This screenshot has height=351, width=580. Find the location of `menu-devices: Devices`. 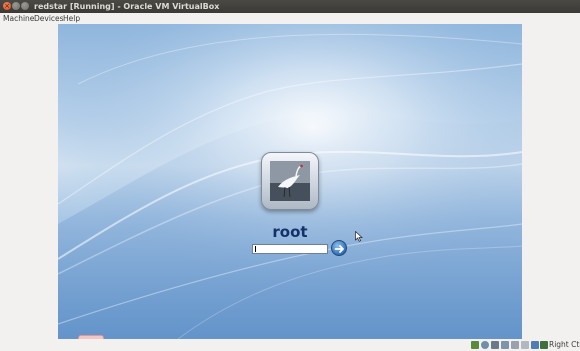

menu-devices: Devices is located at coordinates (49, 19).